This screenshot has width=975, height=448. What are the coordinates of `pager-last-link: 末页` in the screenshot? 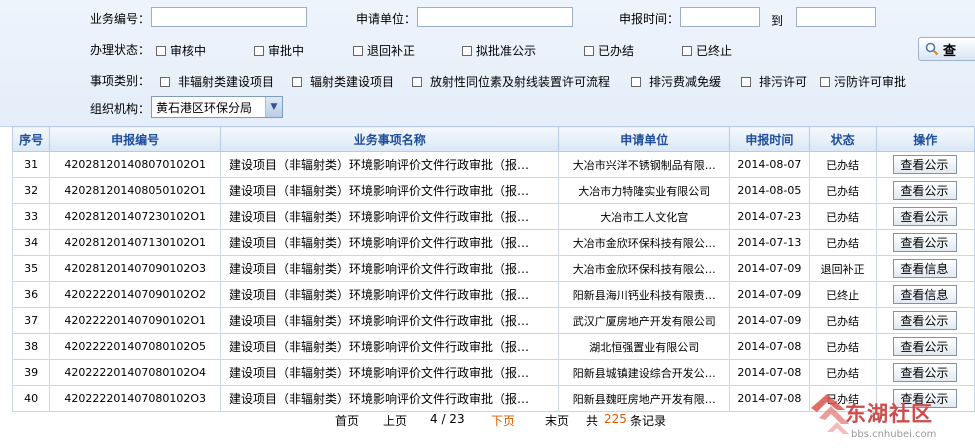 It's located at (557, 420).